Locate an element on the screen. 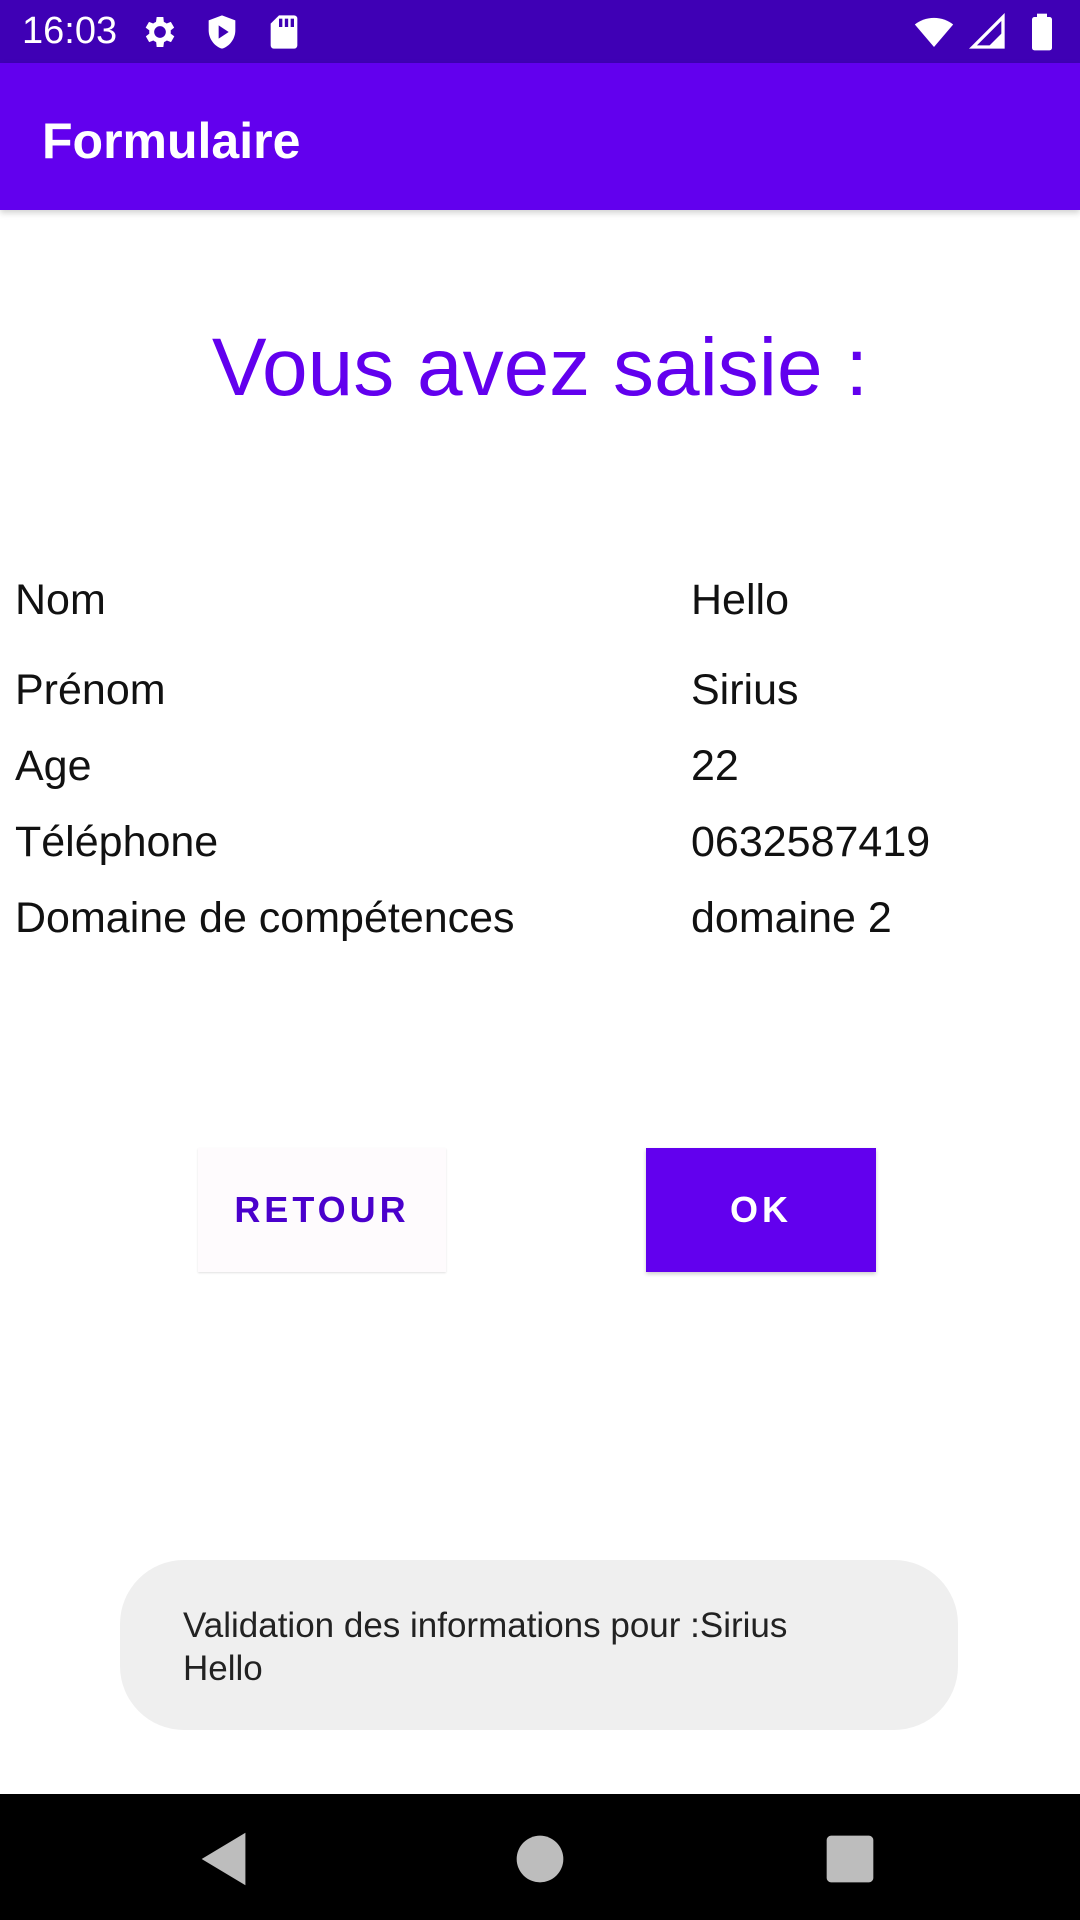  shield-icon is located at coordinates (222, 32).